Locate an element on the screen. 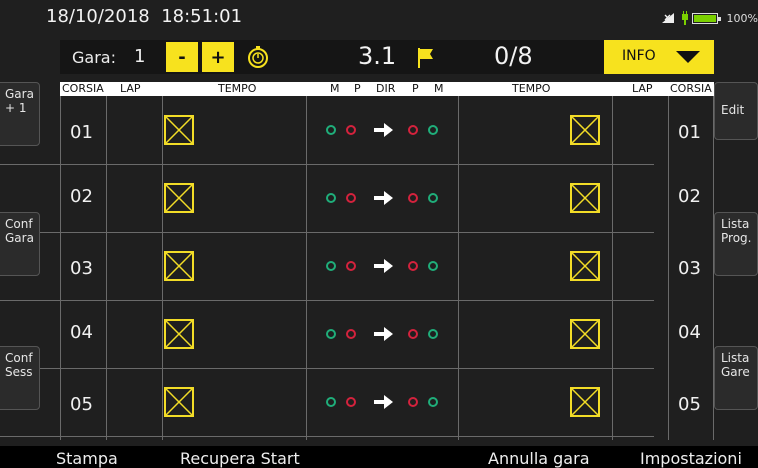 The width and height of the screenshot is (758, 468). stopwatch-icon is located at coordinates (258, 57).